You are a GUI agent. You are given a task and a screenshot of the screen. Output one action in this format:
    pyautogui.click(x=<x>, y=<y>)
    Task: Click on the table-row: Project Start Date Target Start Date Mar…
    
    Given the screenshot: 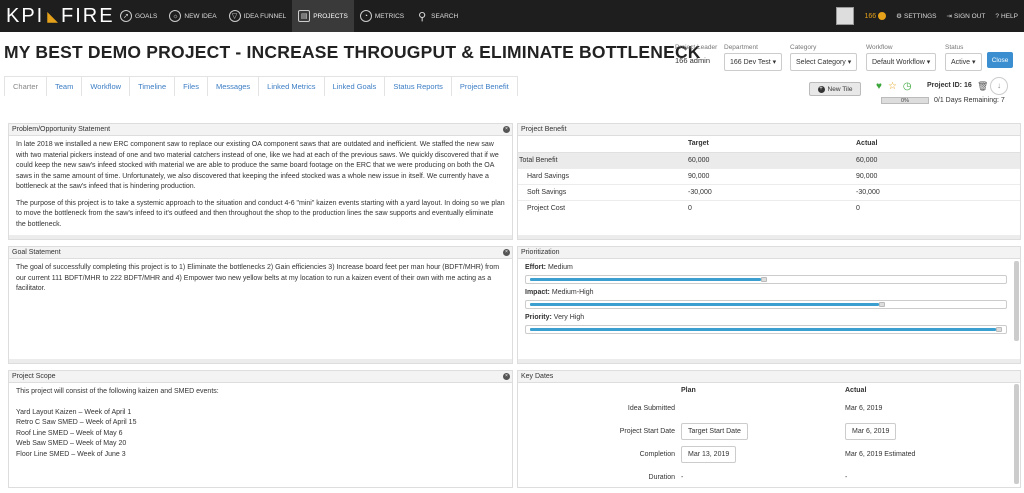 What is the action you would take?
    pyautogui.click(x=769, y=431)
    